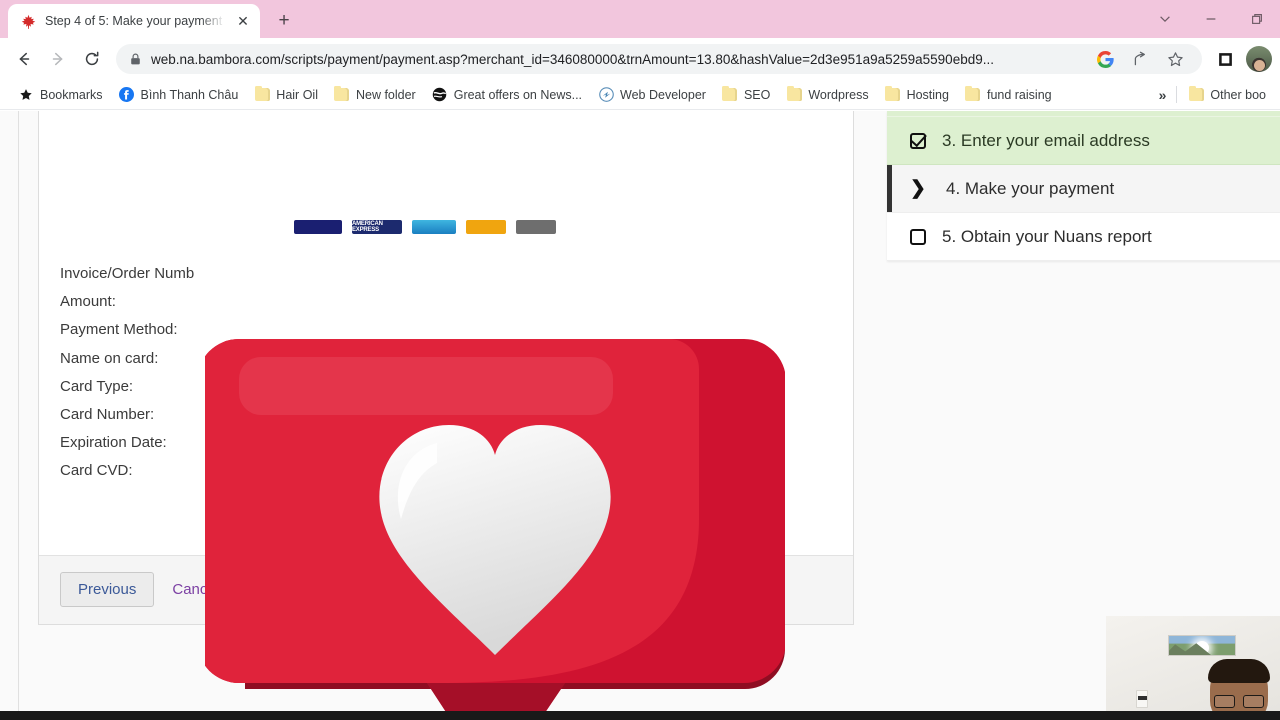  Describe the element at coordinates (127, 273) in the screenshot. I see `summary-row-invoice: Invoice/Order Numb` at that location.